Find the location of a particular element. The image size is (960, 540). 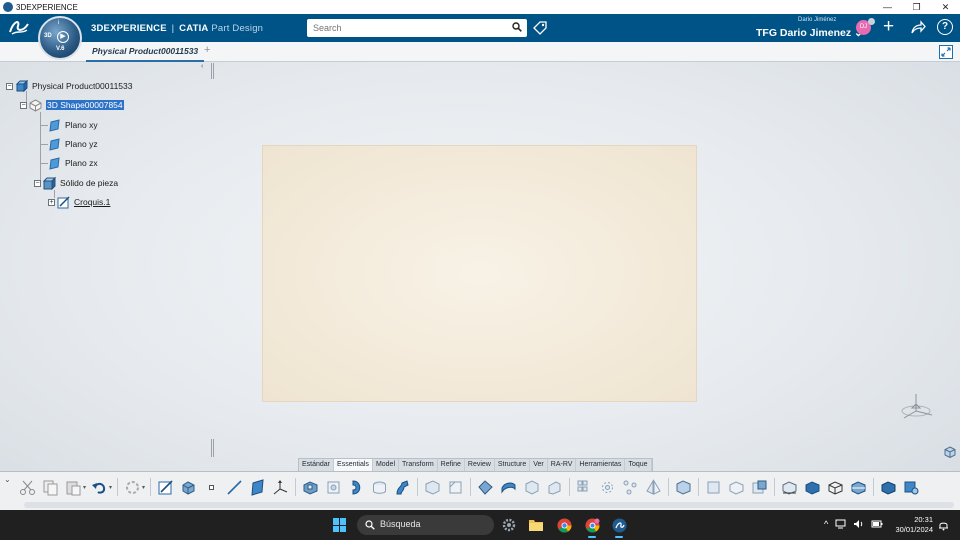

tree-node-physical-product: − Physical Product00011533 is located at coordinates (69, 86).